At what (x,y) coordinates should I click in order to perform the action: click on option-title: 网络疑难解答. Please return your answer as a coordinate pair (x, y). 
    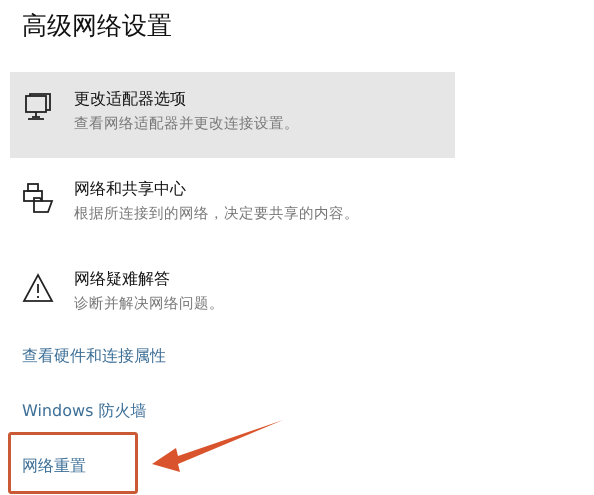
    Looking at the image, I should click on (122, 279).